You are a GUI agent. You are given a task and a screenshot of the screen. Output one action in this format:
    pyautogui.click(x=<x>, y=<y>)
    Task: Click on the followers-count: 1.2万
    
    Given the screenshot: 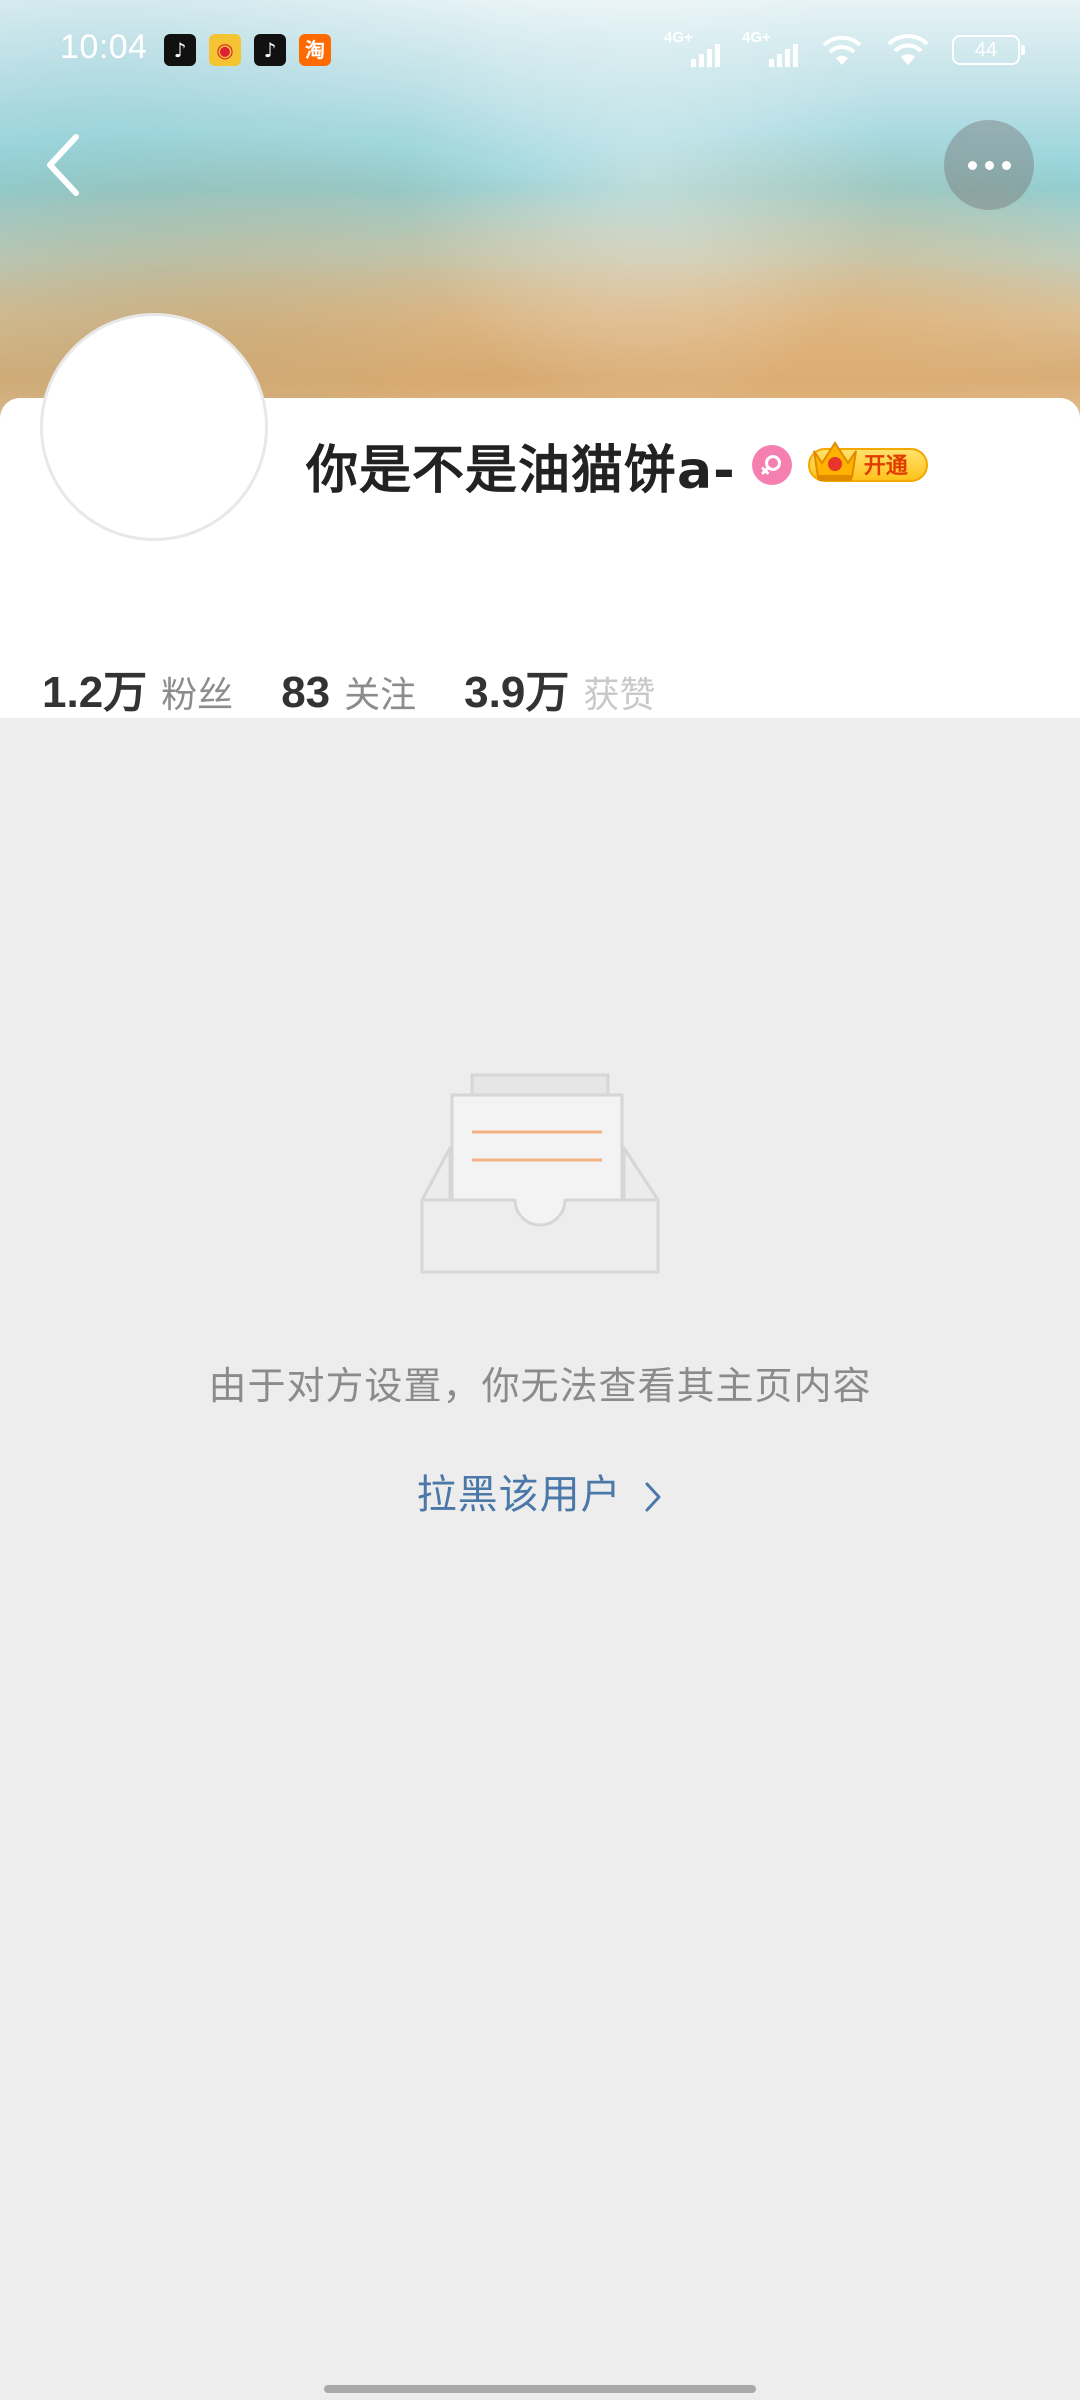 What is the action you would take?
    pyautogui.click(x=95, y=692)
    